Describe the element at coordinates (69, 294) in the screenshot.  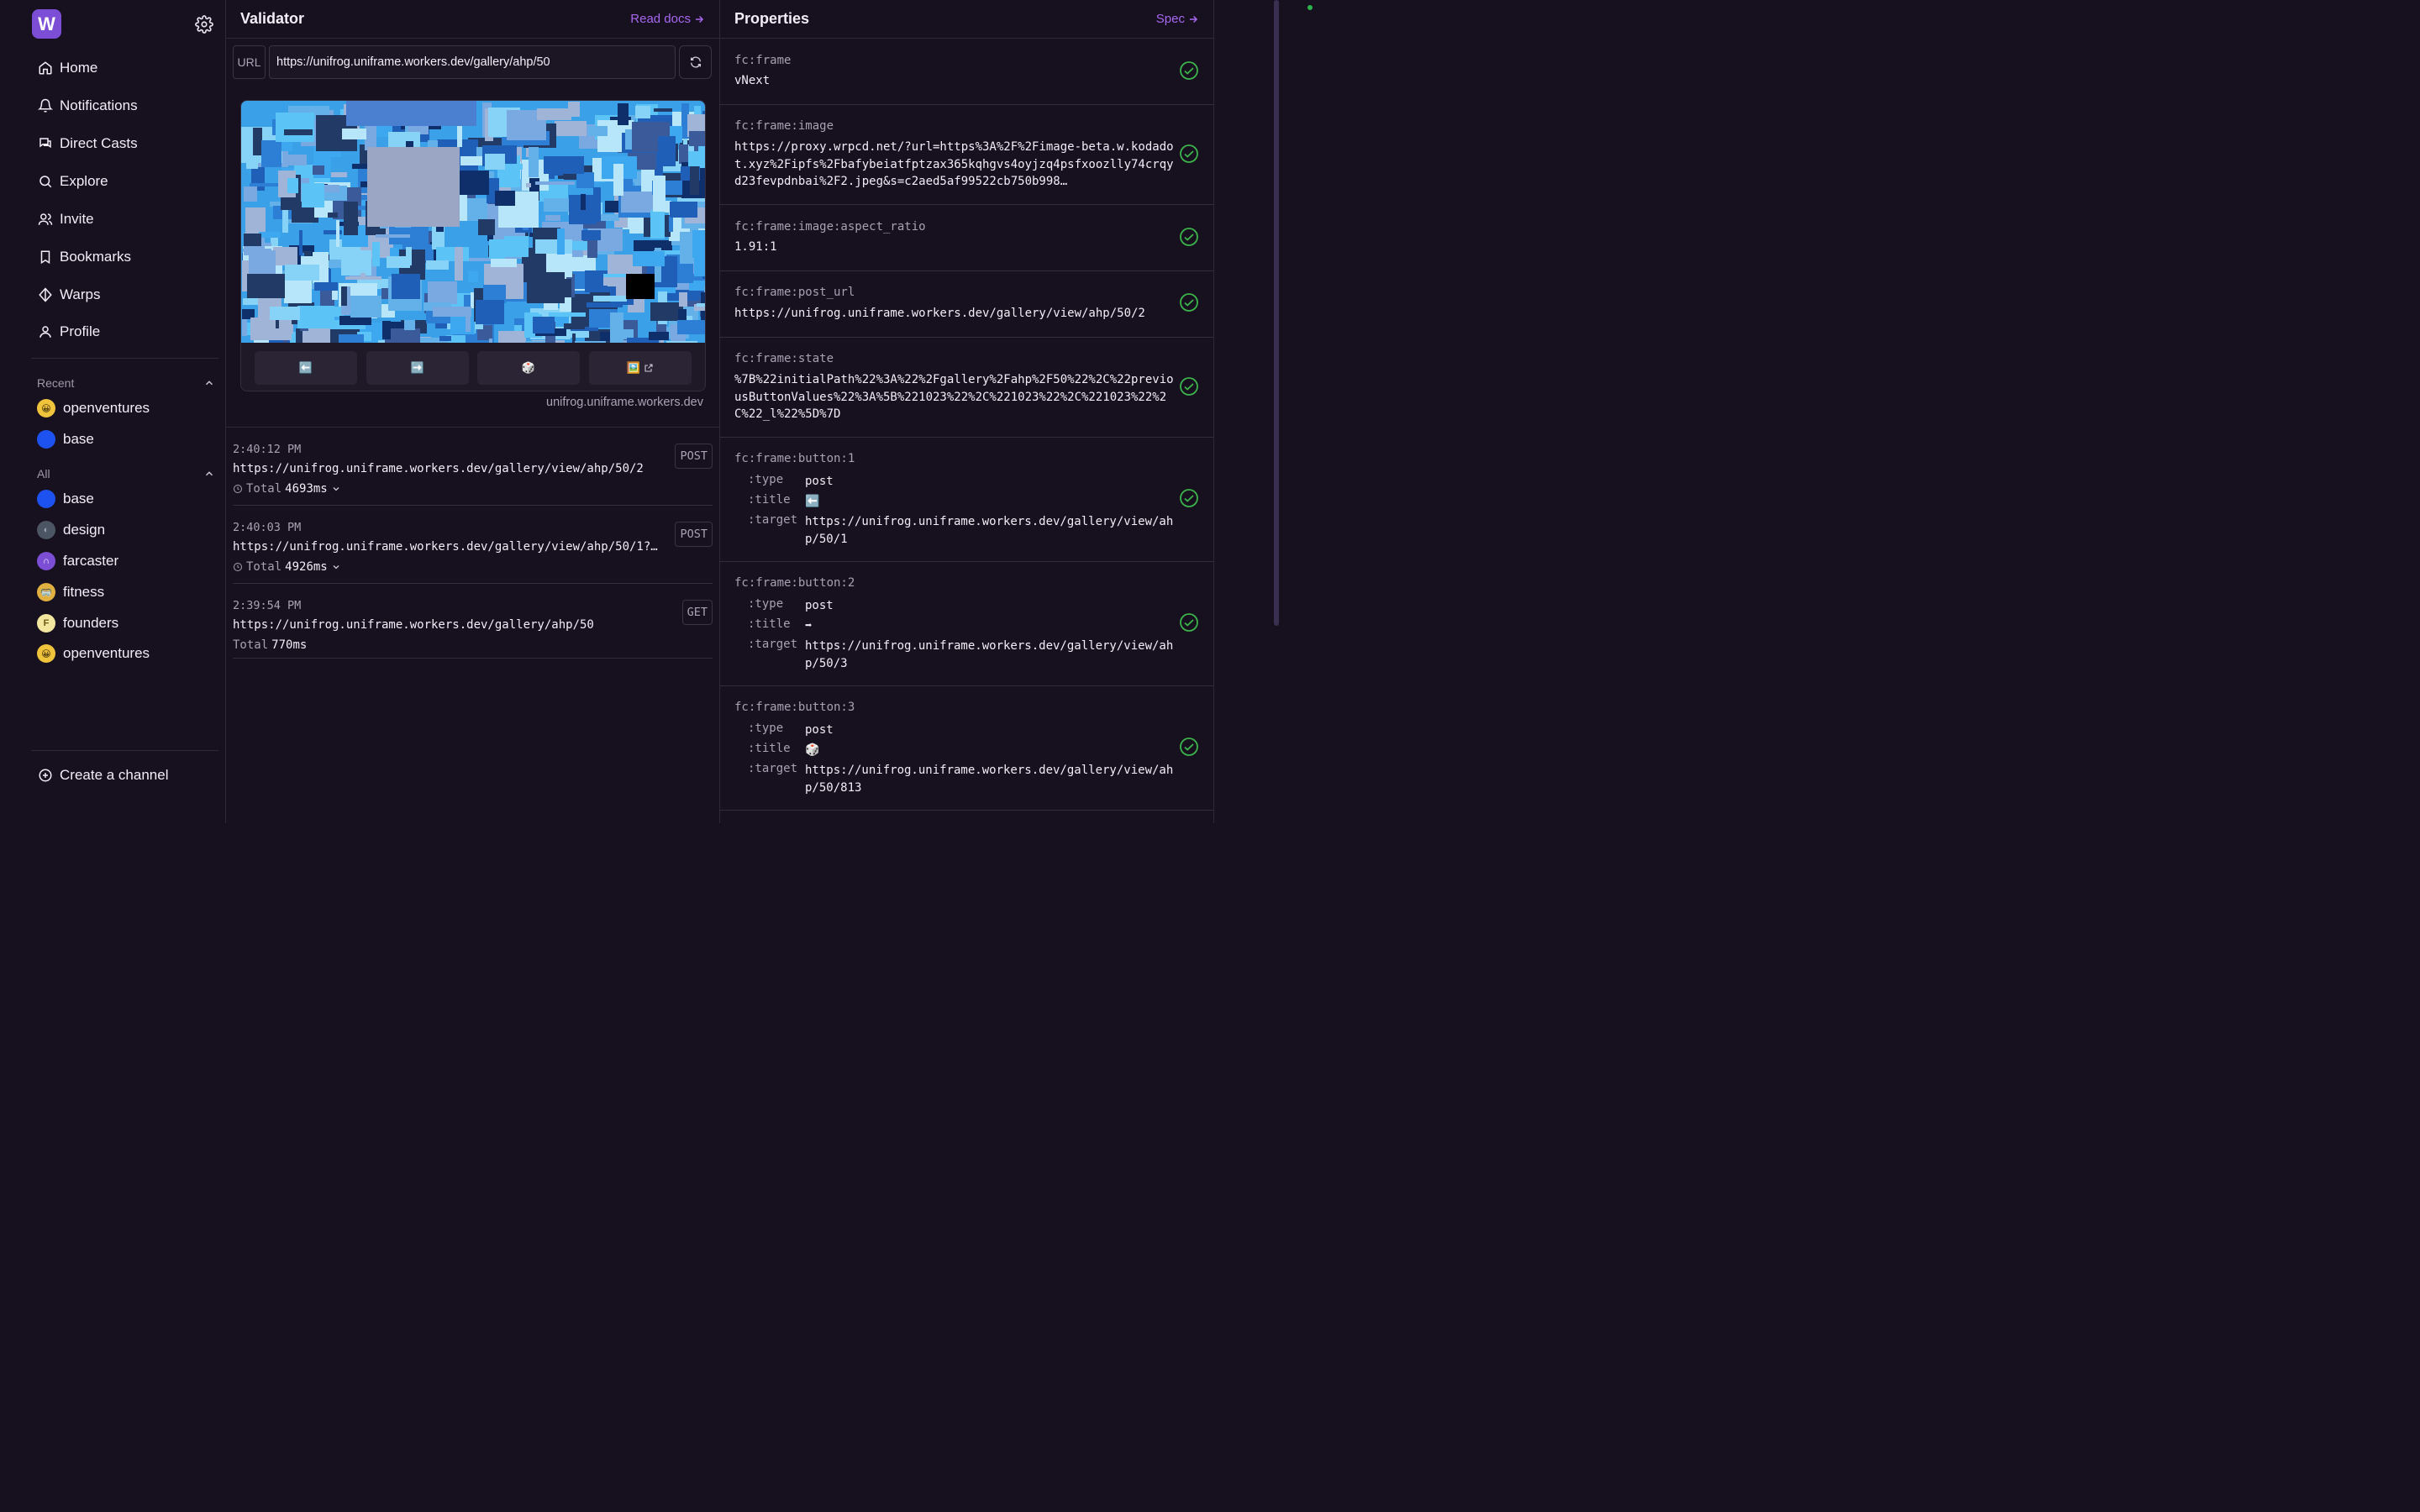
I see `nav-warps: Warps` at that location.